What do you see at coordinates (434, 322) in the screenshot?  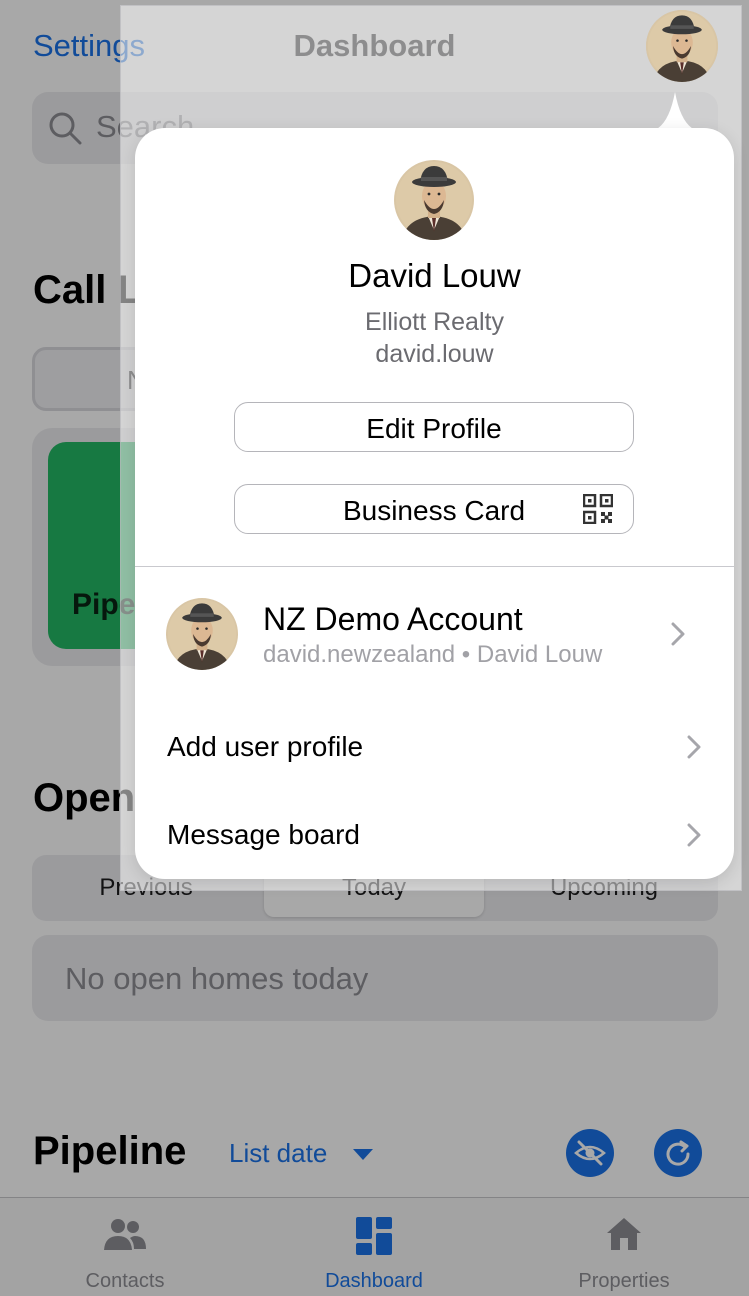 I see `user-agency: Elliott Realty` at bounding box center [434, 322].